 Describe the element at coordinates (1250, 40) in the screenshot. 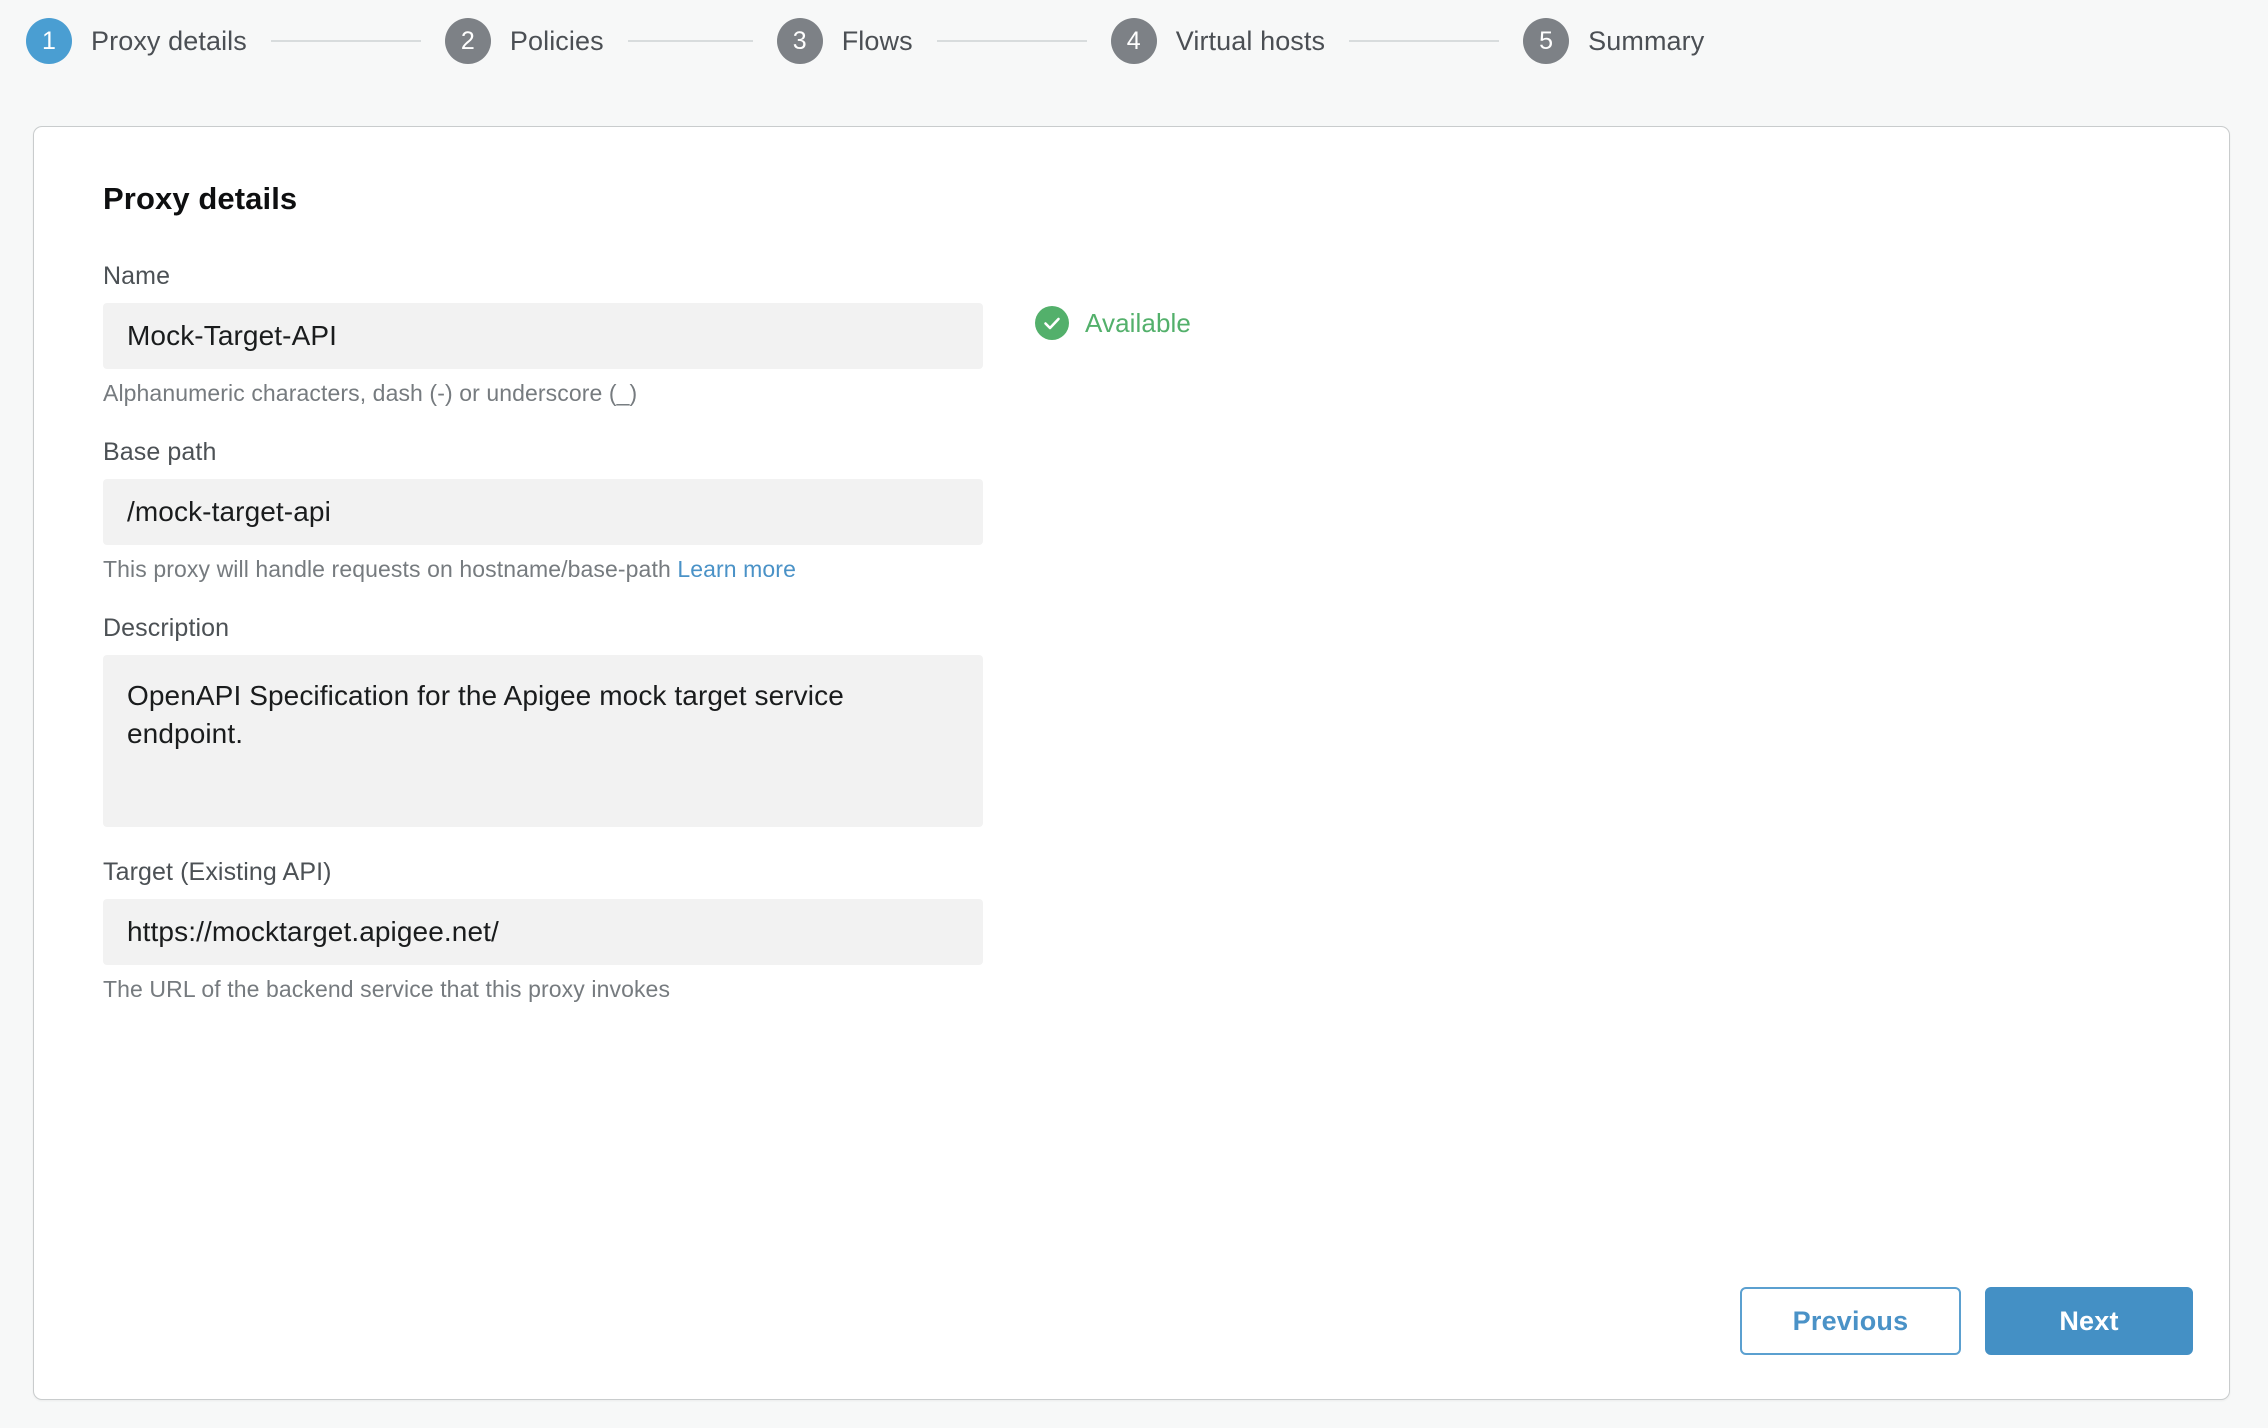

I see `stepper-step-label-4: Virtual hosts` at that location.